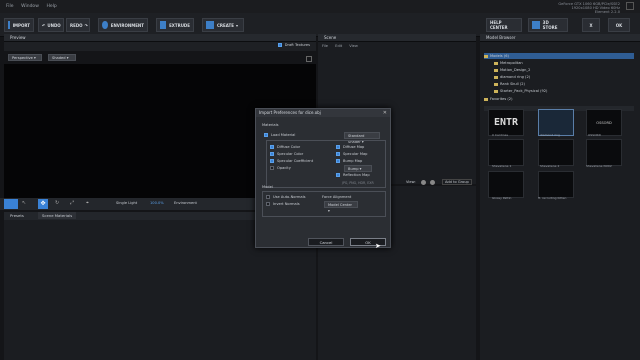 Image resolution: width=640 pixels, height=360 pixels. Describe the element at coordinates (30, 6) in the screenshot. I see `menu-window: Window` at that location.